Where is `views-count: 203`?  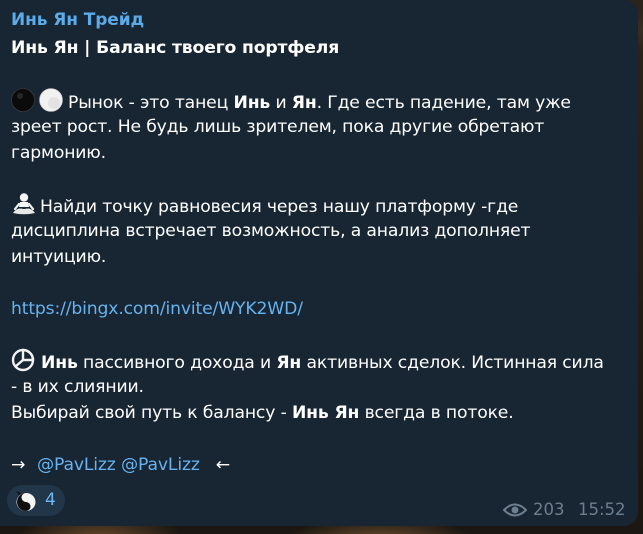 views-count: 203 is located at coordinates (549, 509).